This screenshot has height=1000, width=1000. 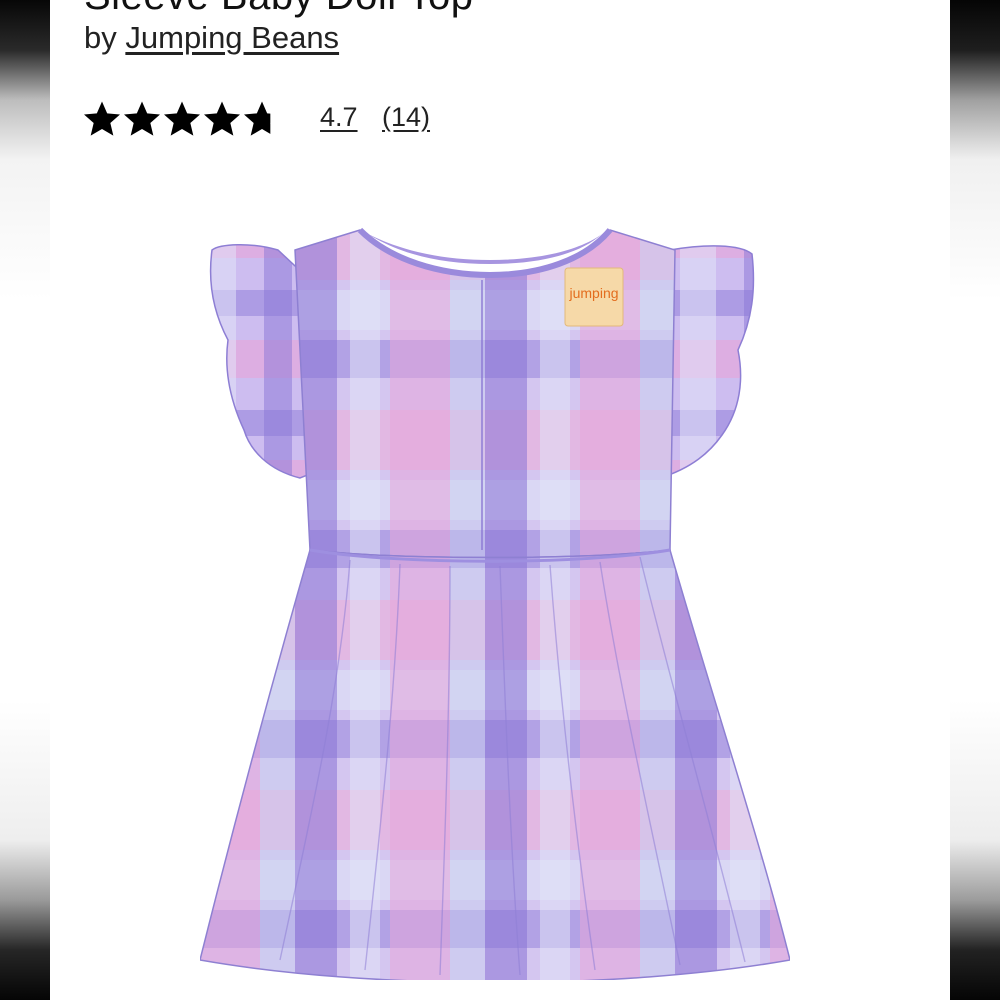 I want to click on brand-byline: by Jumping Beans, so click(x=211, y=38).